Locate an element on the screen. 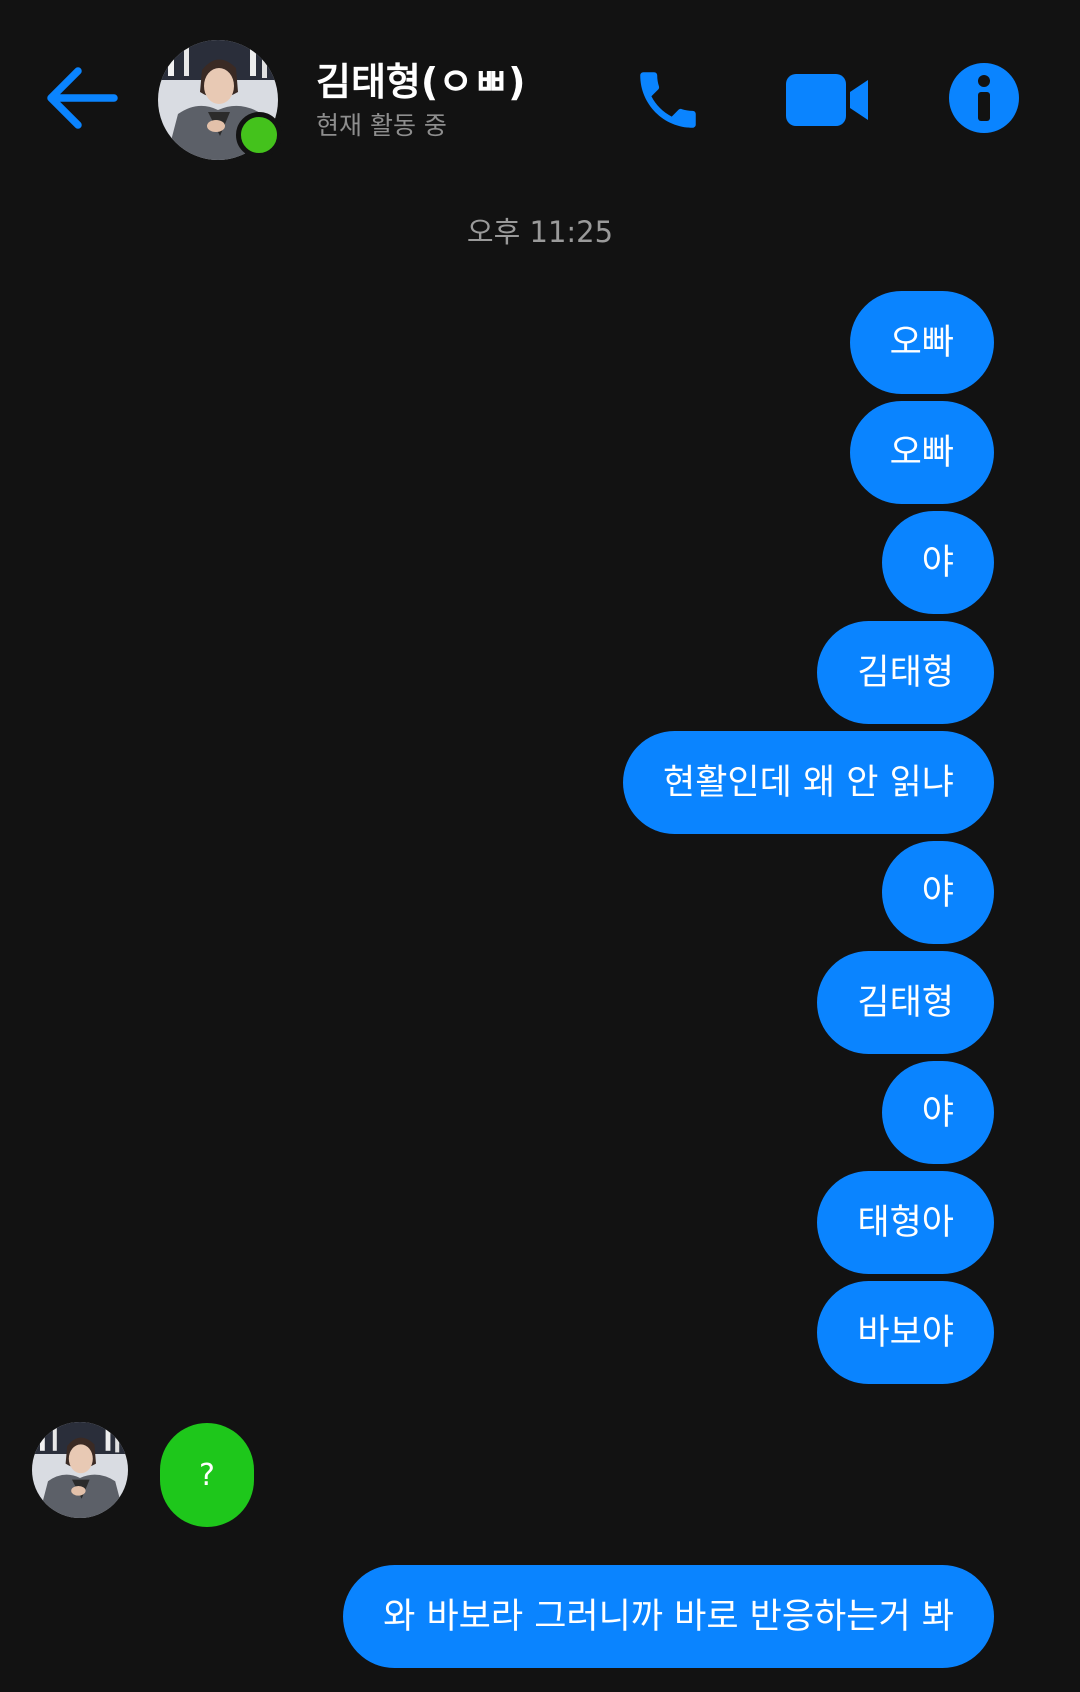 The width and height of the screenshot is (1080, 1692). voice-call-button is located at coordinates (668, 100).